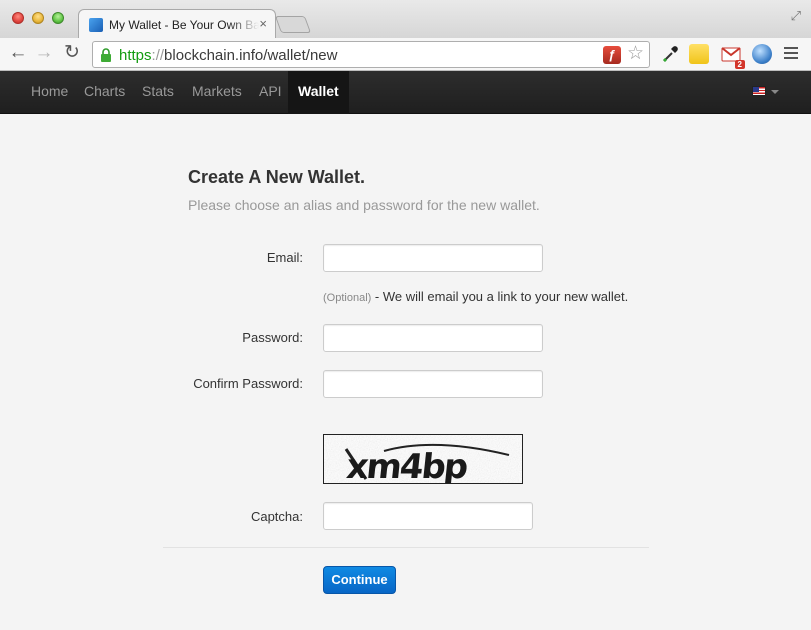 This screenshot has width=811, height=630. I want to click on fullscreen-icon: ⤢, so click(796, 16).